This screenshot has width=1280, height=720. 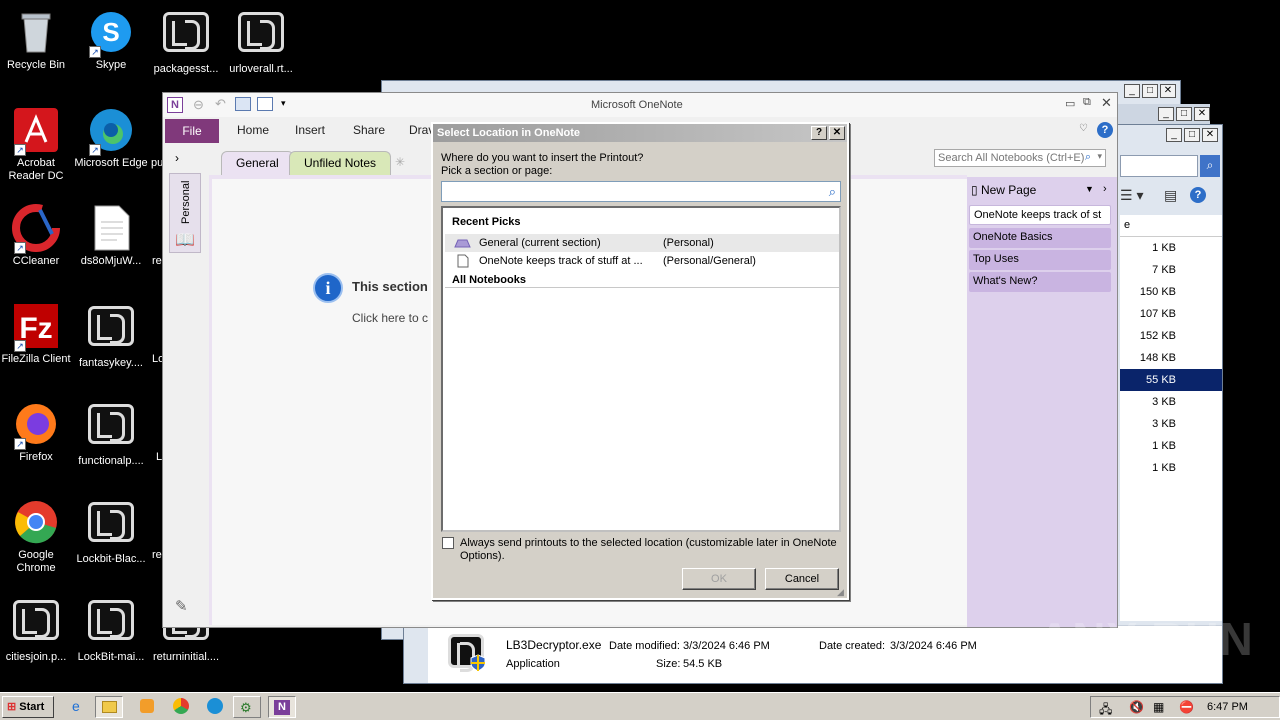 What do you see at coordinates (215, 706) in the screenshot?
I see `edge-taskbar-icon` at bounding box center [215, 706].